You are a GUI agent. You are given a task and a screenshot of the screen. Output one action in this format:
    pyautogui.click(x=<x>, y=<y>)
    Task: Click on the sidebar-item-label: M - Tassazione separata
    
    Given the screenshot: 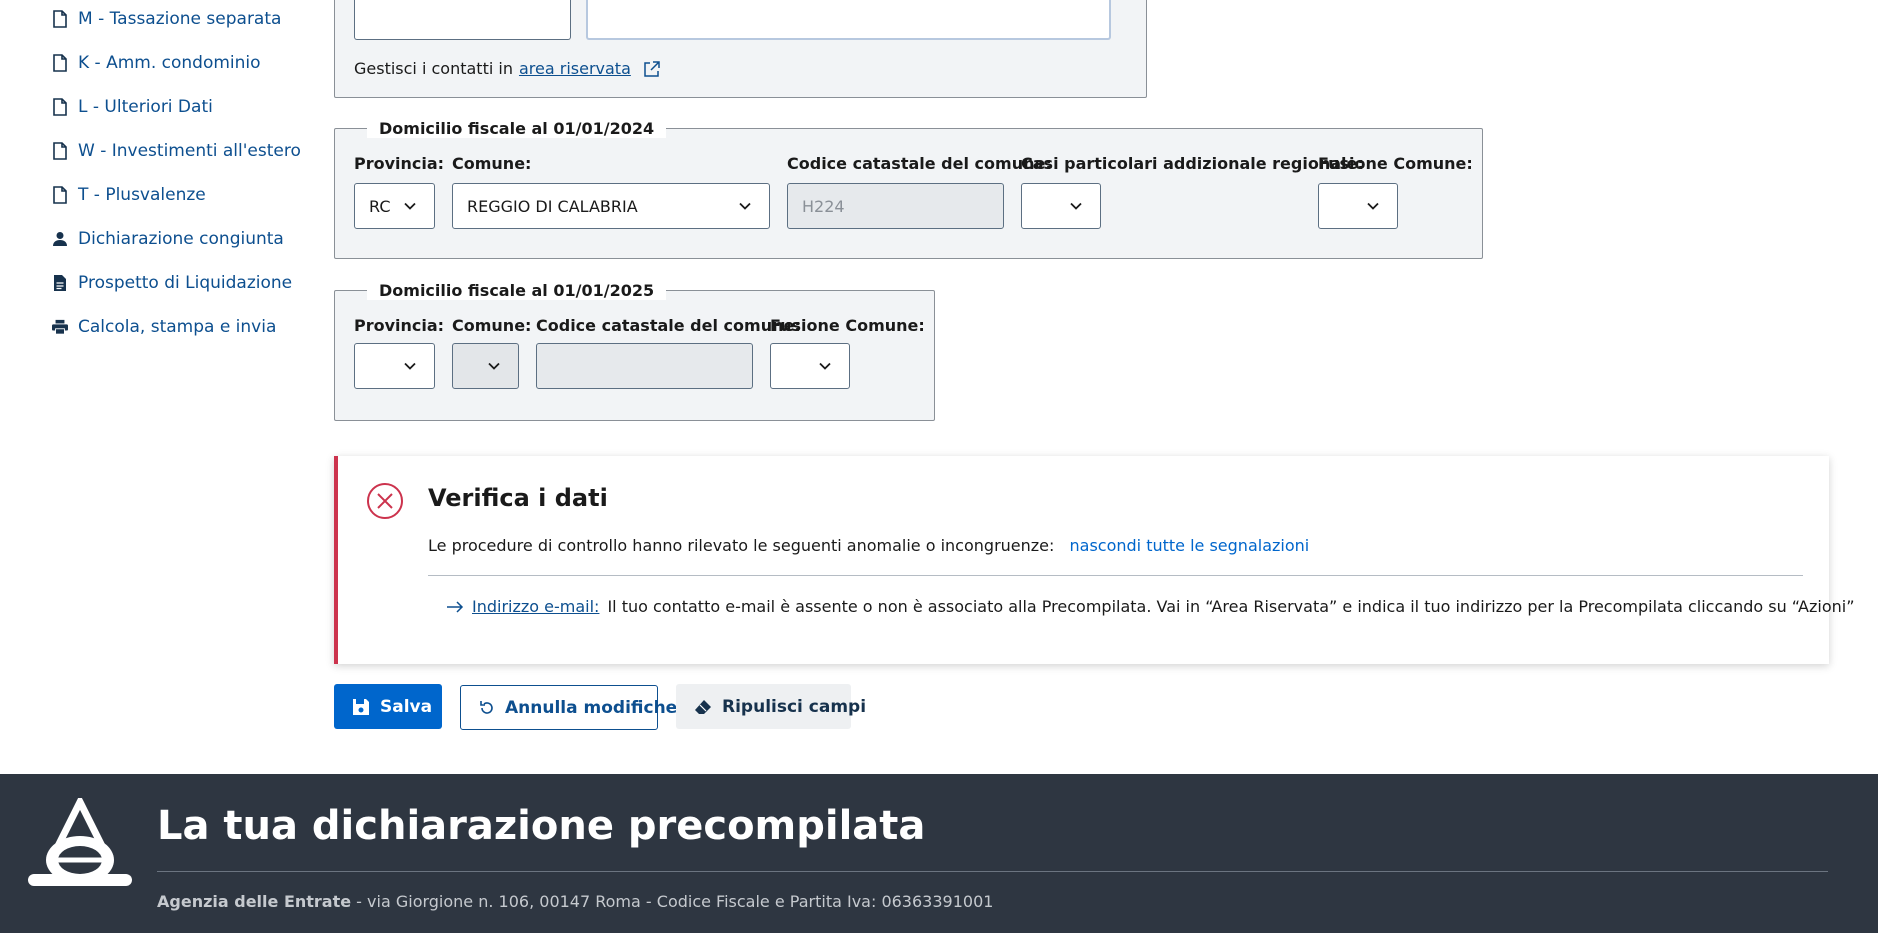 What is the action you would take?
    pyautogui.click(x=180, y=19)
    